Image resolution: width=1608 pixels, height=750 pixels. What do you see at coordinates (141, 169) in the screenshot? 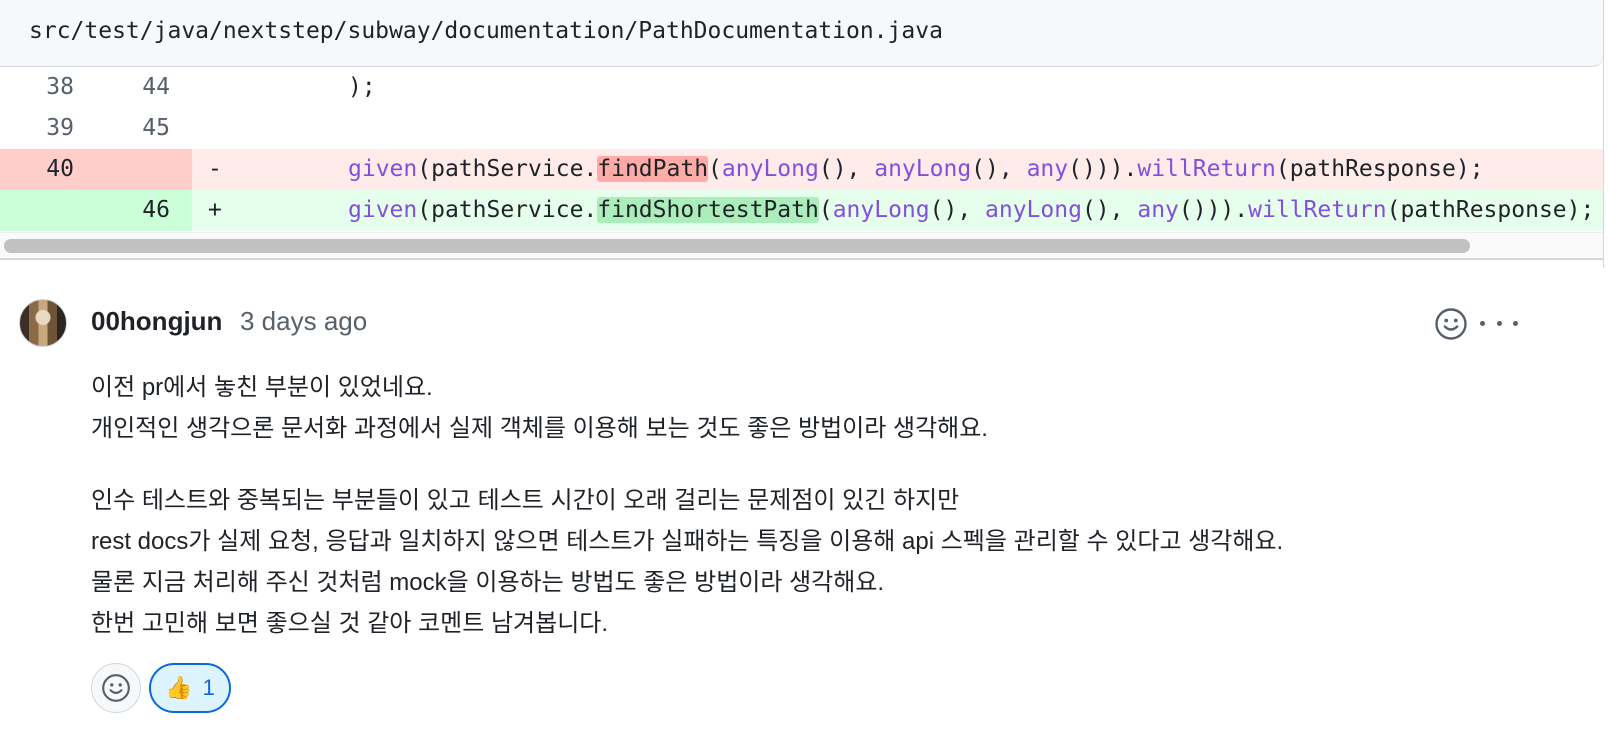
I see `new-line-number` at bounding box center [141, 169].